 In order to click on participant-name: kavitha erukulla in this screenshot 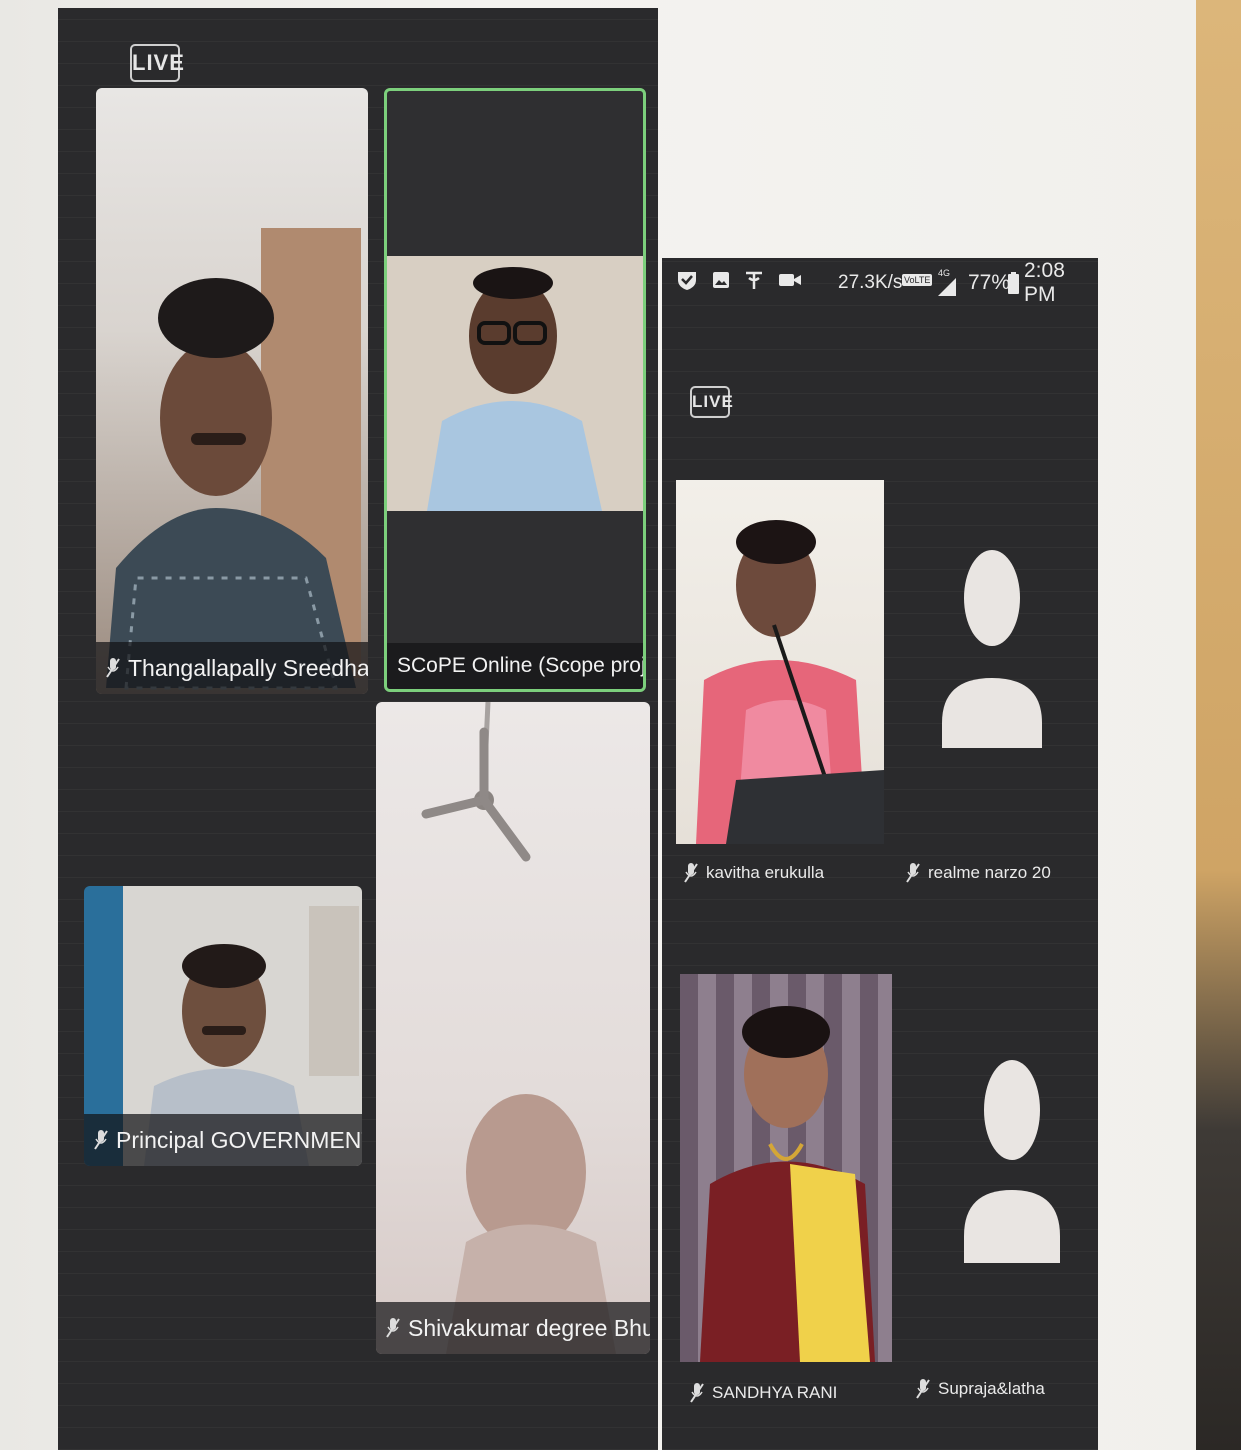, I will do `click(765, 872)`.